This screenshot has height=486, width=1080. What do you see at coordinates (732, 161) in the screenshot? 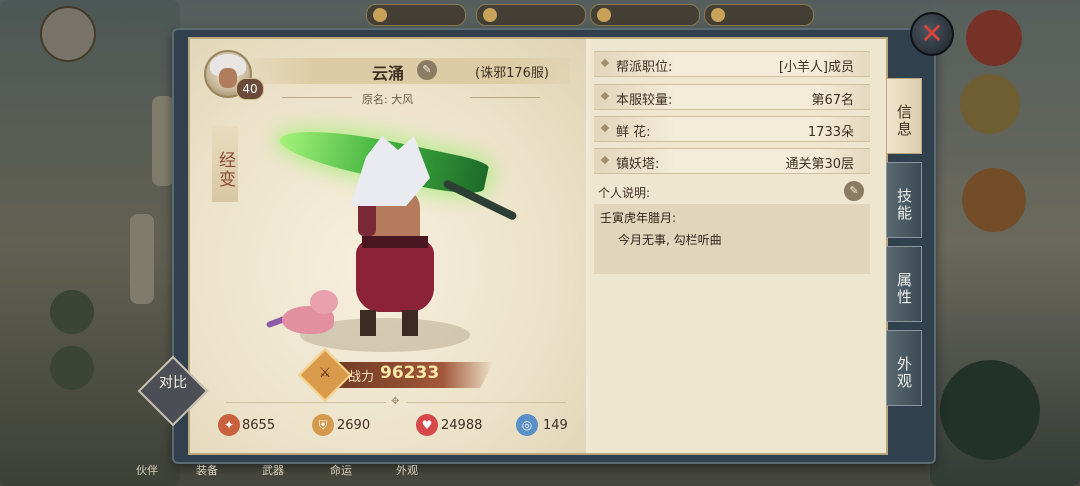
I see `info-row-demon-tower: 镇妖塔: 通关第30层` at bounding box center [732, 161].